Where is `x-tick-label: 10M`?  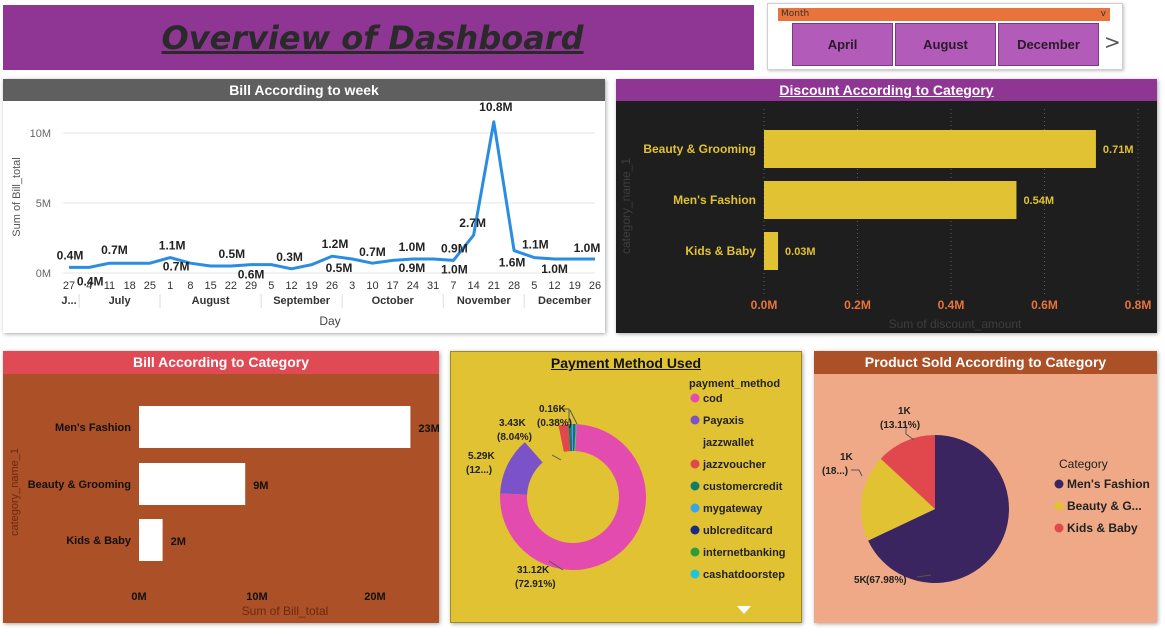
x-tick-label: 10M is located at coordinates (256, 597).